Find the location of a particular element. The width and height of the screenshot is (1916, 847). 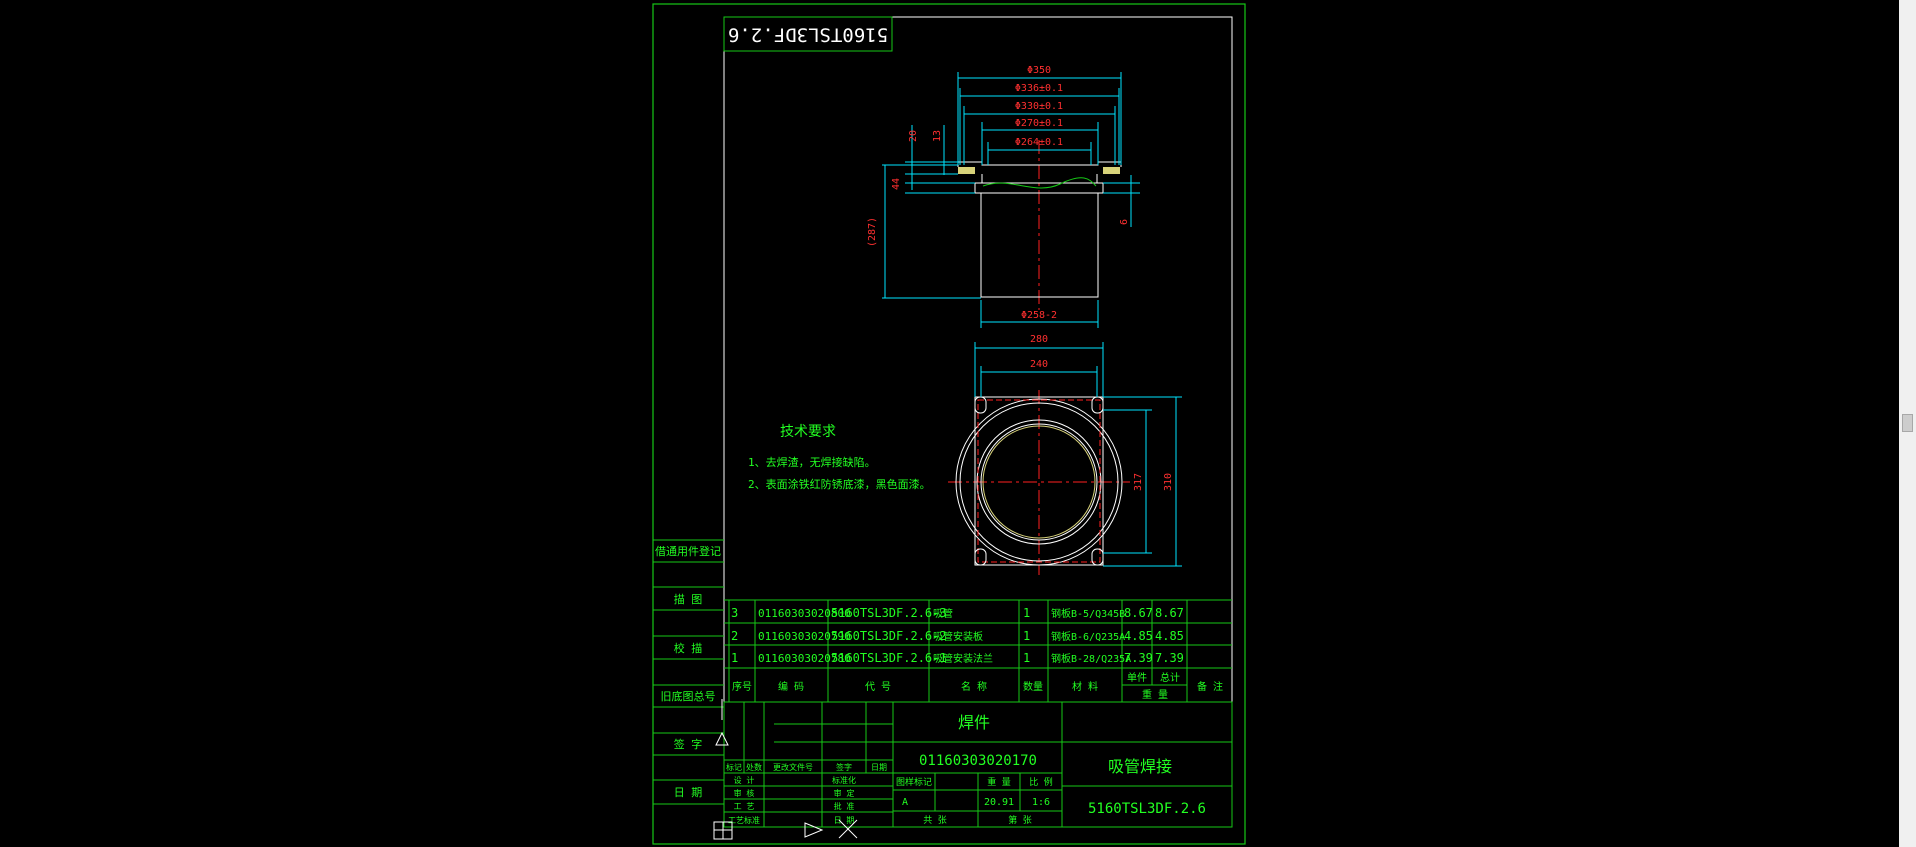

rev-count: 处数 is located at coordinates (754, 767).